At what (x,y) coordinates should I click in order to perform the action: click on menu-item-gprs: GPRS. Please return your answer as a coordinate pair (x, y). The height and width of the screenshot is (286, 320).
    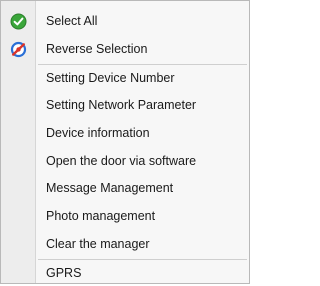
    Looking at the image, I should click on (125, 273).